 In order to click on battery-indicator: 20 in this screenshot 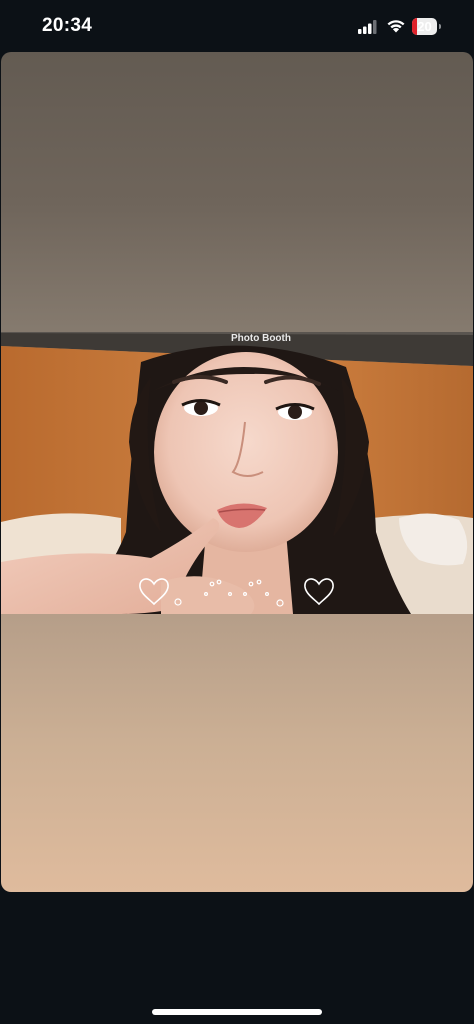, I will do `click(427, 26)`.